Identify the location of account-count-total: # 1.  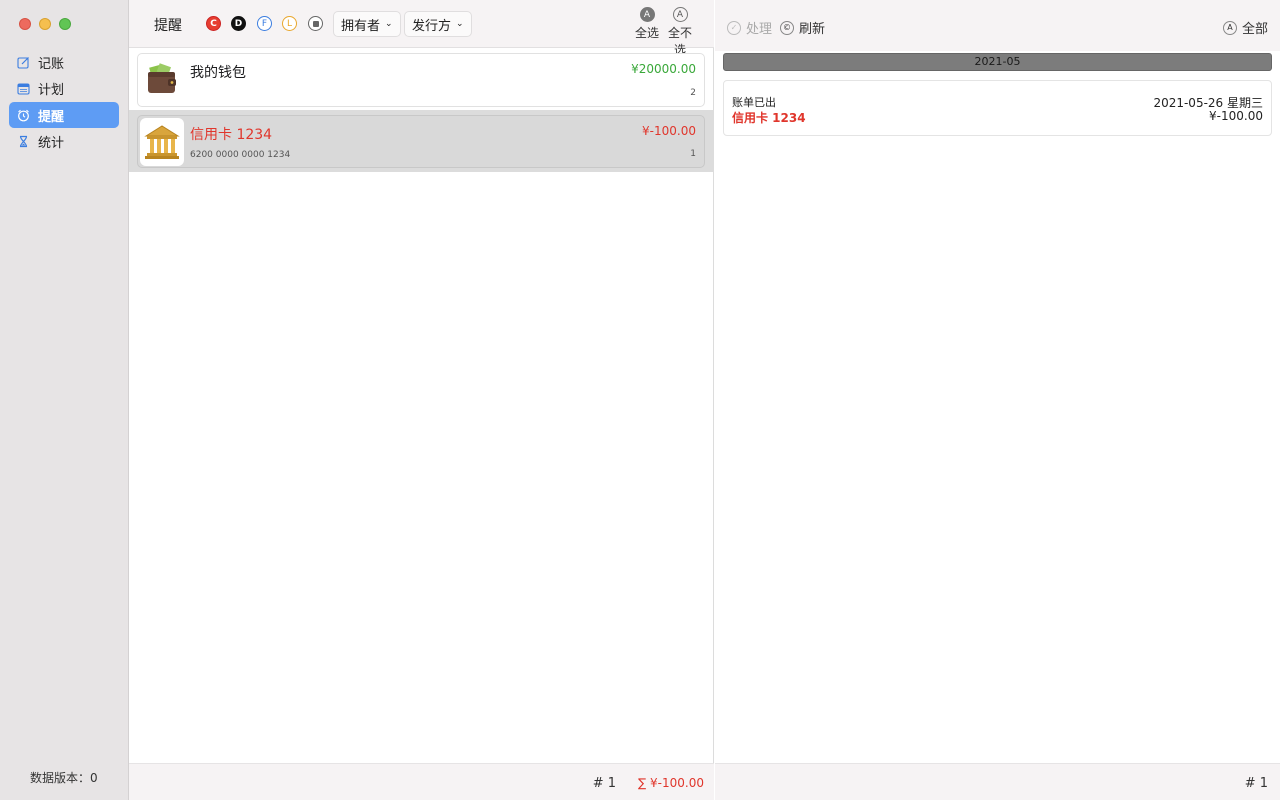
(604, 783).